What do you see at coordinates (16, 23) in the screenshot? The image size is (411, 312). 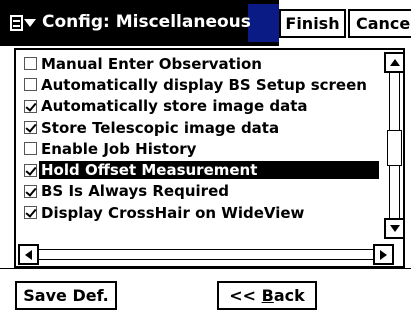 I see `document-icon` at bounding box center [16, 23].